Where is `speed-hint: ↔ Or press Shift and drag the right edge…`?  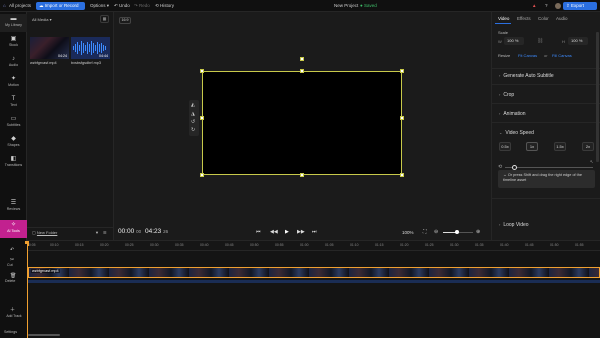 speed-hint: ↔ Or press Shift and drag the right edge… is located at coordinates (546, 179).